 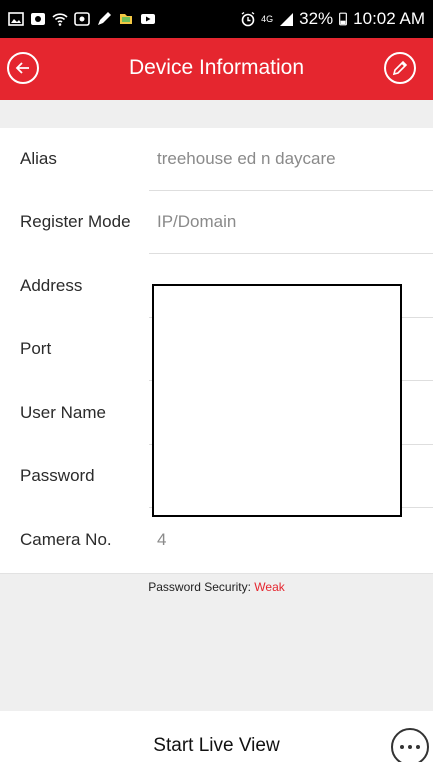 I want to click on page-title: Device Information, so click(x=216, y=67).